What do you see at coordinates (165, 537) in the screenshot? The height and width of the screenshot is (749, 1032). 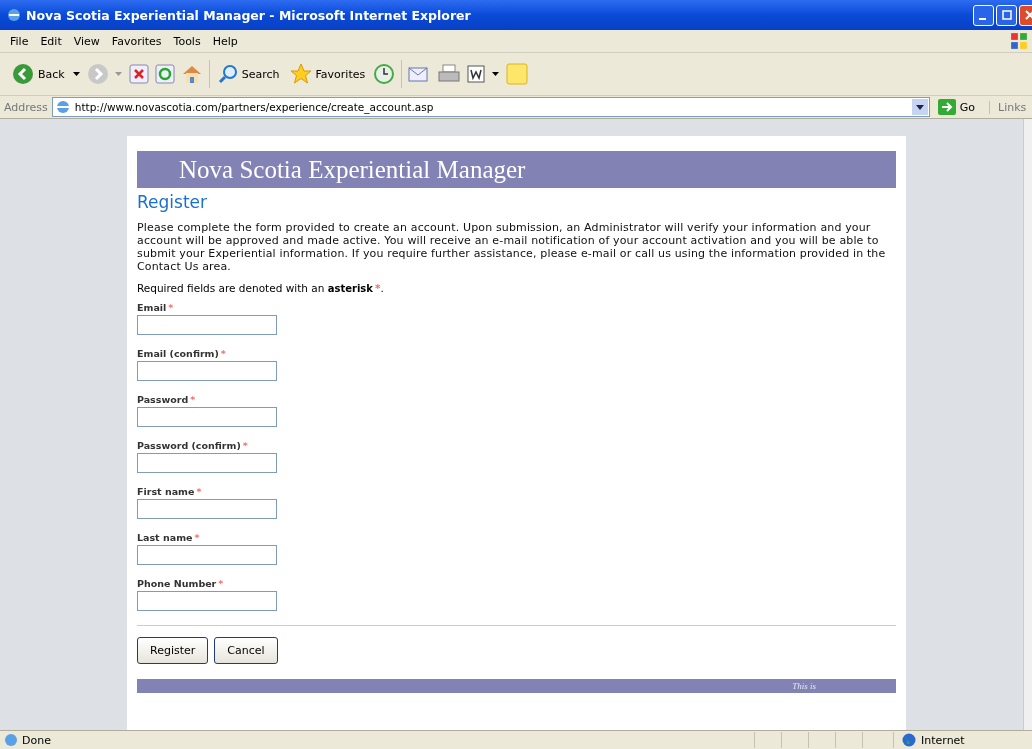 I see `field-label: Last name` at bounding box center [165, 537].